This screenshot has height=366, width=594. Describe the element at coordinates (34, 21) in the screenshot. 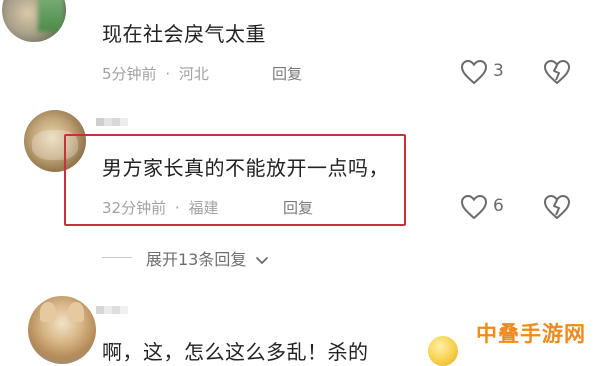

I see `avatar` at that location.